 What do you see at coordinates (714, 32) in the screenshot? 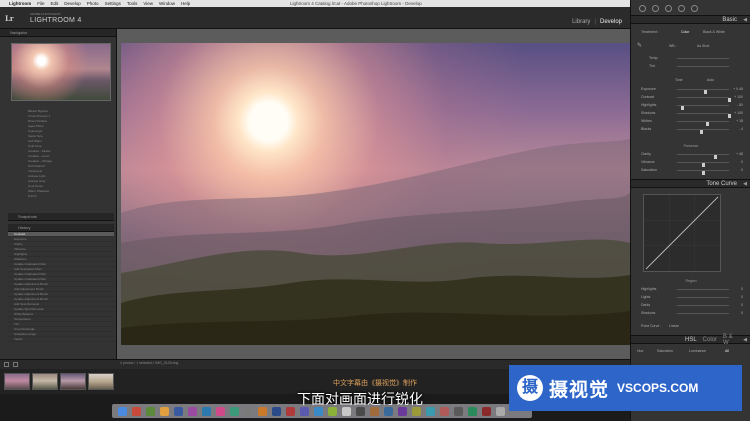
I see `treatment-bw: Black & White` at bounding box center [714, 32].